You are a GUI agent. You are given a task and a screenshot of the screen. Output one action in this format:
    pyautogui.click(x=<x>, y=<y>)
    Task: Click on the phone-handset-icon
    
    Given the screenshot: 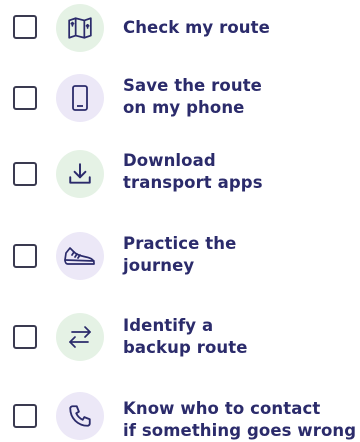 What is the action you would take?
    pyautogui.click(x=80, y=416)
    